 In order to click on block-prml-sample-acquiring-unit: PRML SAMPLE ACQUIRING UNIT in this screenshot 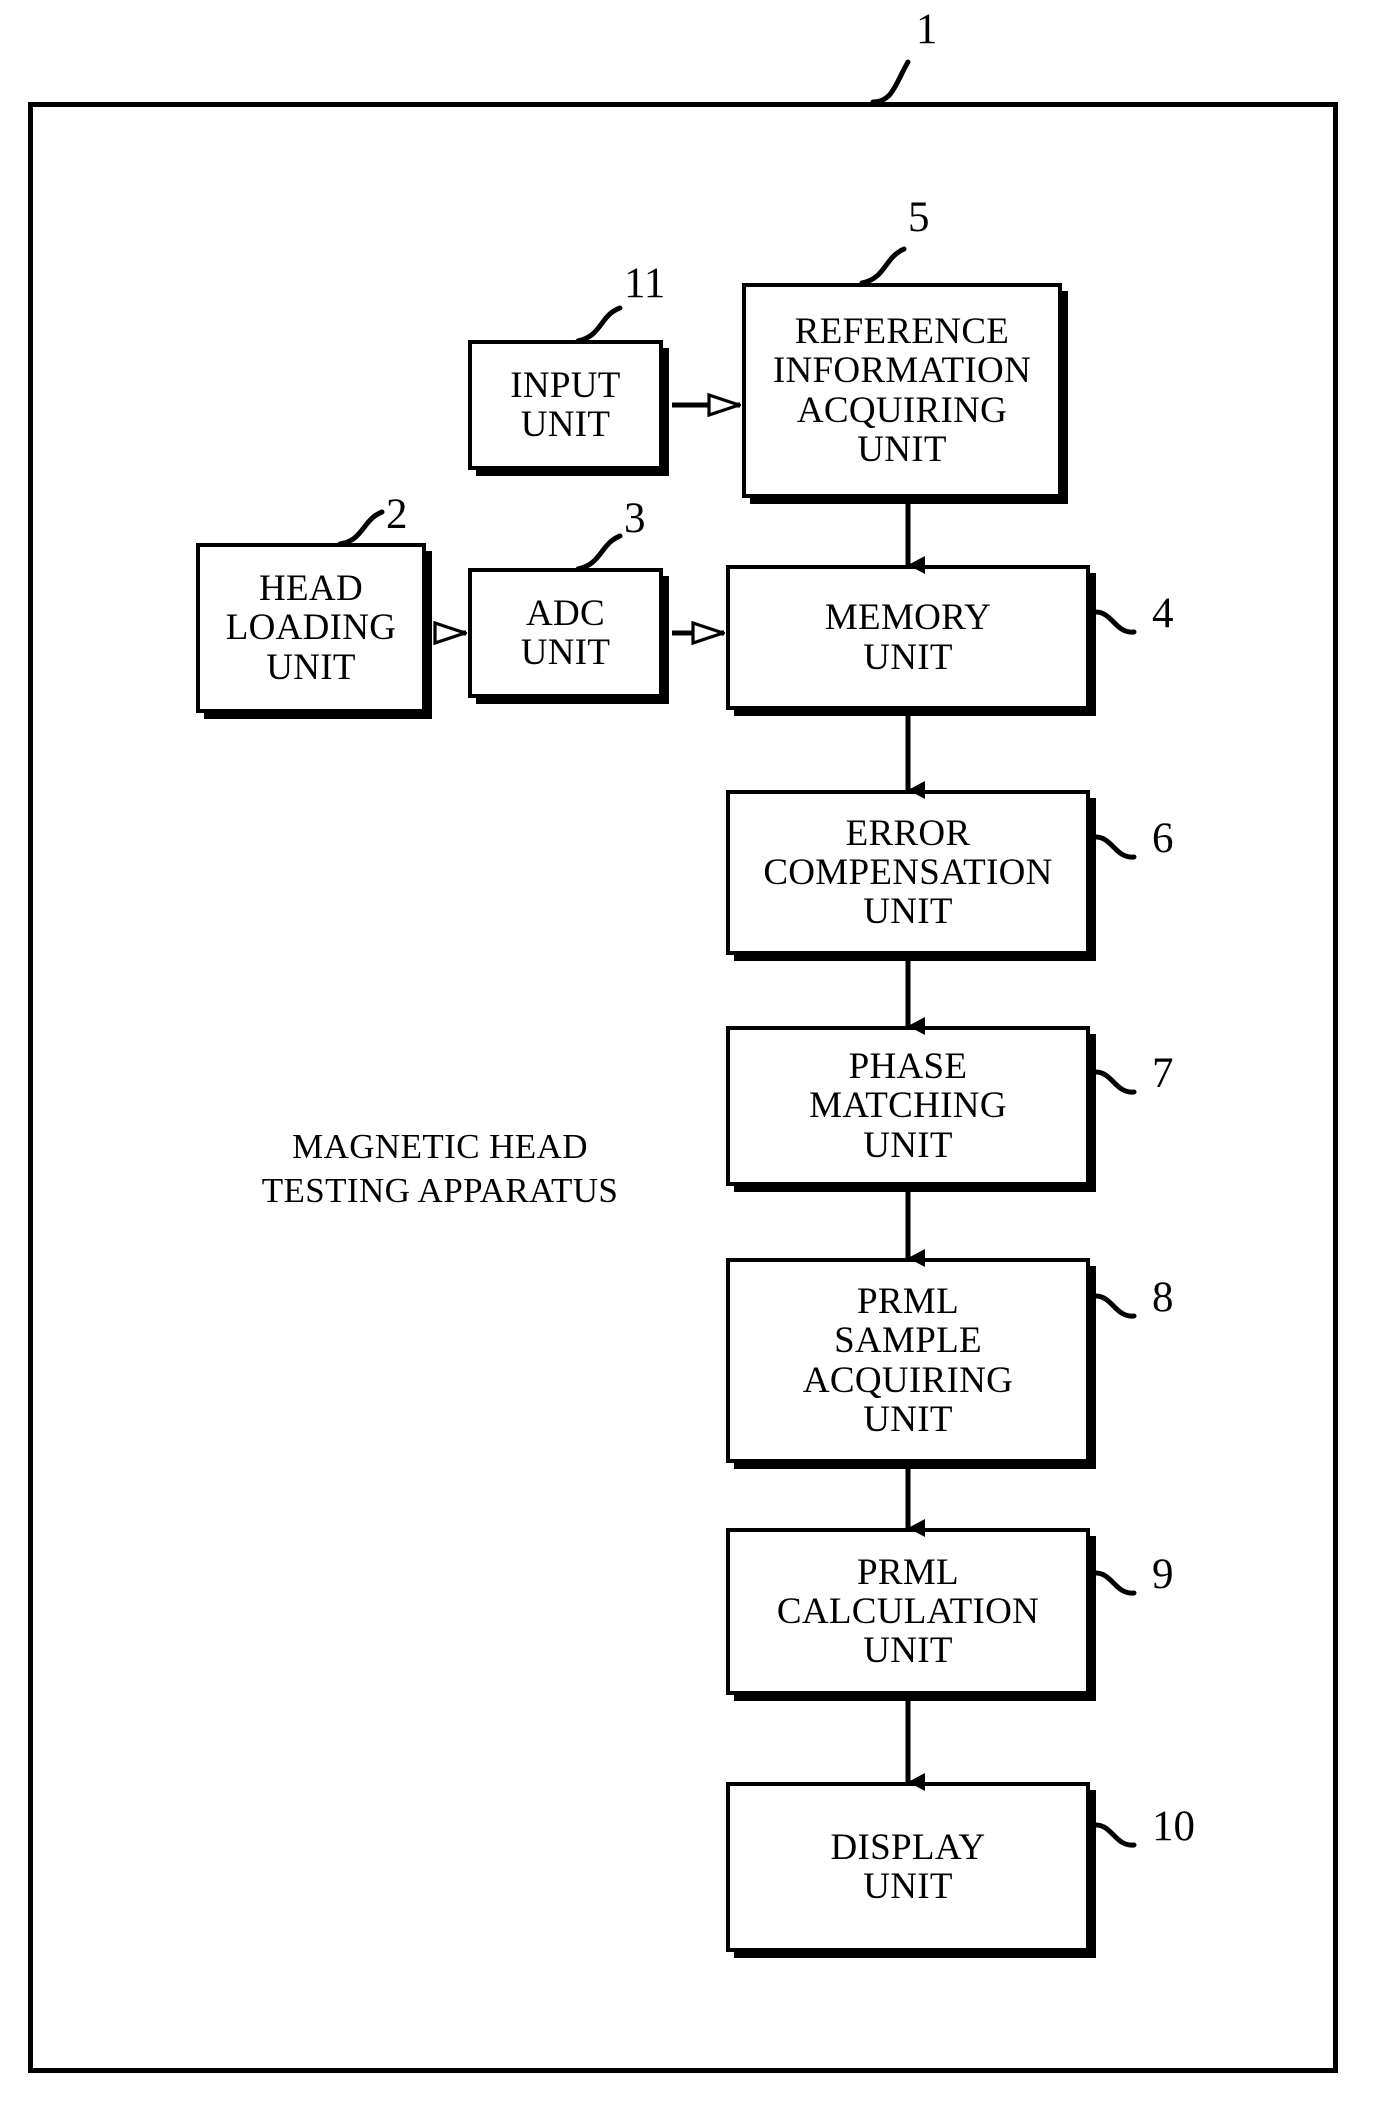, I will do `click(908, 1360)`.